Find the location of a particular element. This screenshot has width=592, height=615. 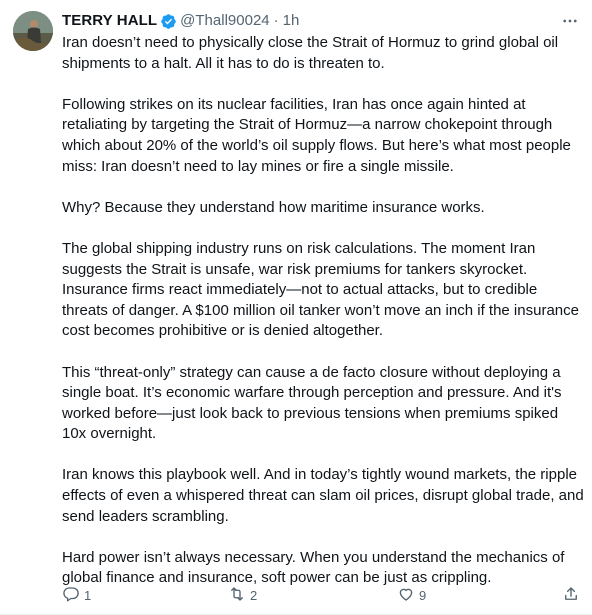

share-icon is located at coordinates (571, 595).